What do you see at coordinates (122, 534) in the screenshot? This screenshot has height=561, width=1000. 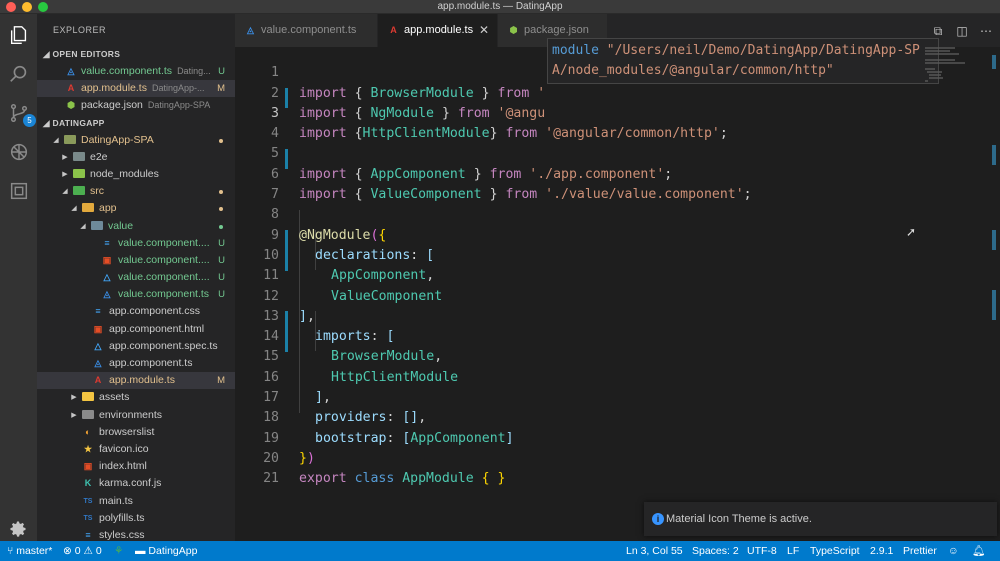 I see `tree-label: styles.css` at bounding box center [122, 534].